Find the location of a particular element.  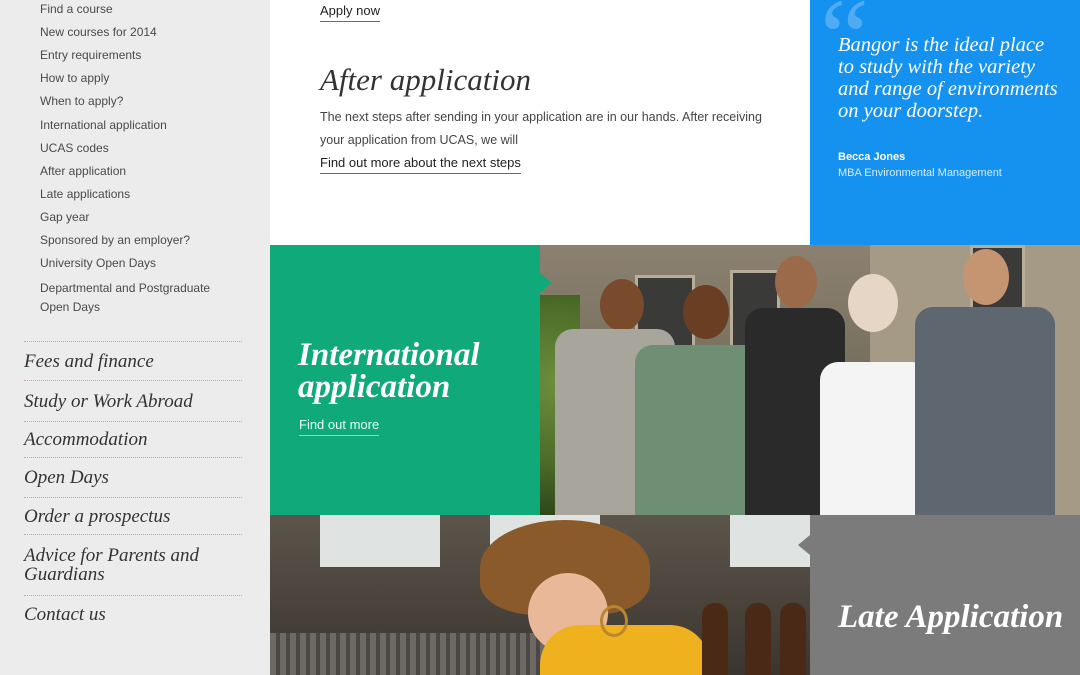

sub-nav-when-to-apply: When to apply? is located at coordinates (140, 101).